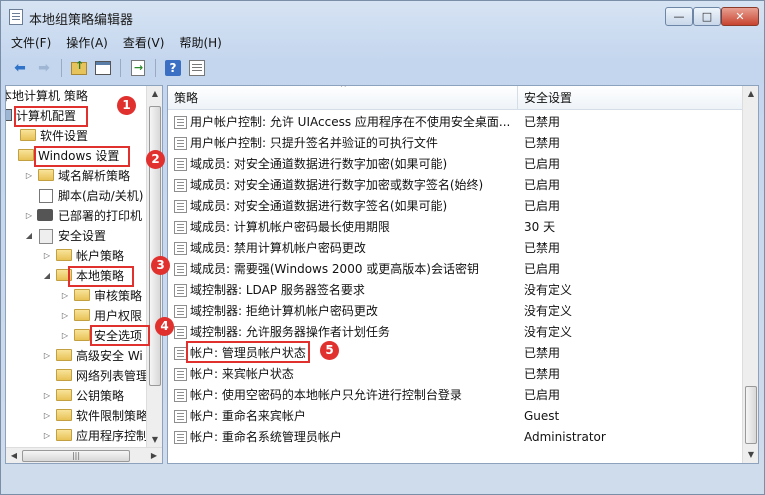  I want to click on table-row: 域成员: 对安全通道数据进行数字签名(如果可能) 已启用, so click(455, 206).